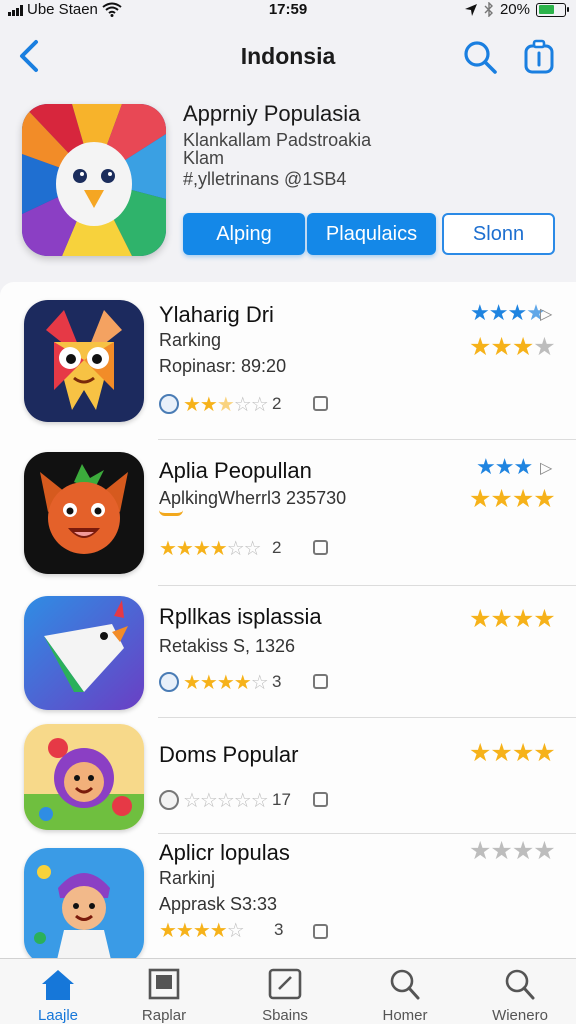  Describe the element at coordinates (223, 366) in the screenshot. I see `app-meta: Ropinasr: 89:20` at that location.